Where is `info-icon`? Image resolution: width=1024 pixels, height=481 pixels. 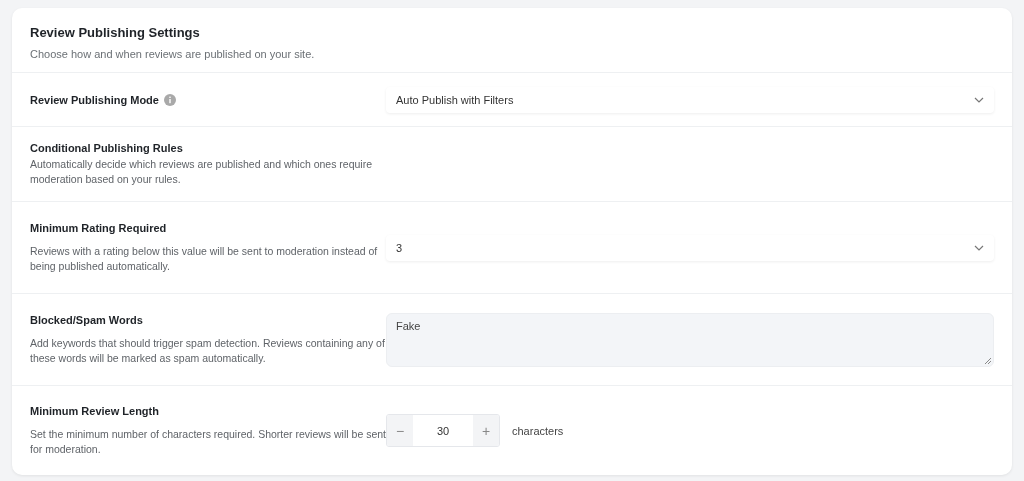 info-icon is located at coordinates (169, 99).